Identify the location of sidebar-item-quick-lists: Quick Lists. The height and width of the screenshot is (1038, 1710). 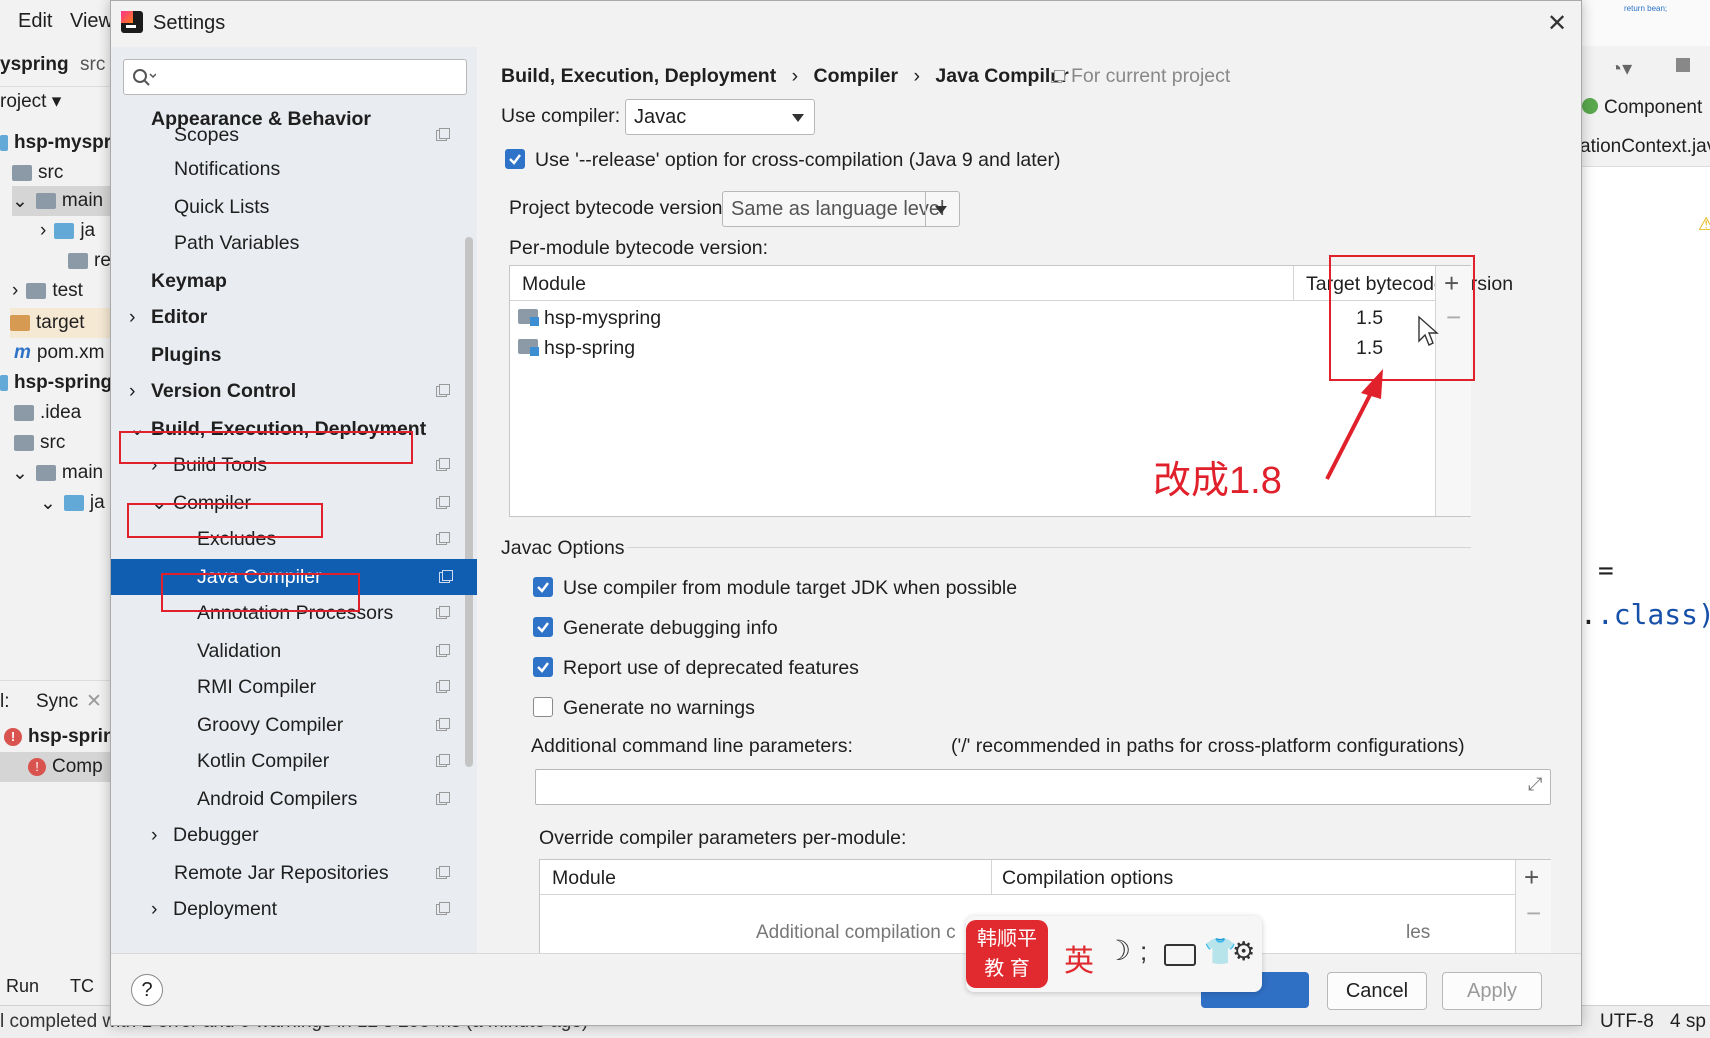
(221, 207).